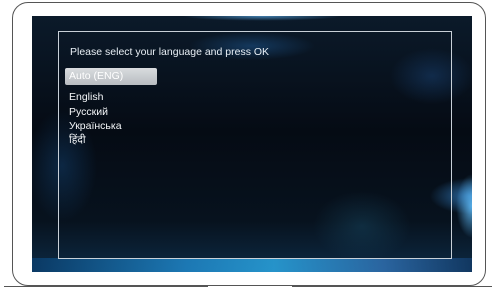 This screenshot has height=288, width=498. What do you see at coordinates (170, 52) in the screenshot?
I see `menu-title: Please select your language and press OK` at bounding box center [170, 52].